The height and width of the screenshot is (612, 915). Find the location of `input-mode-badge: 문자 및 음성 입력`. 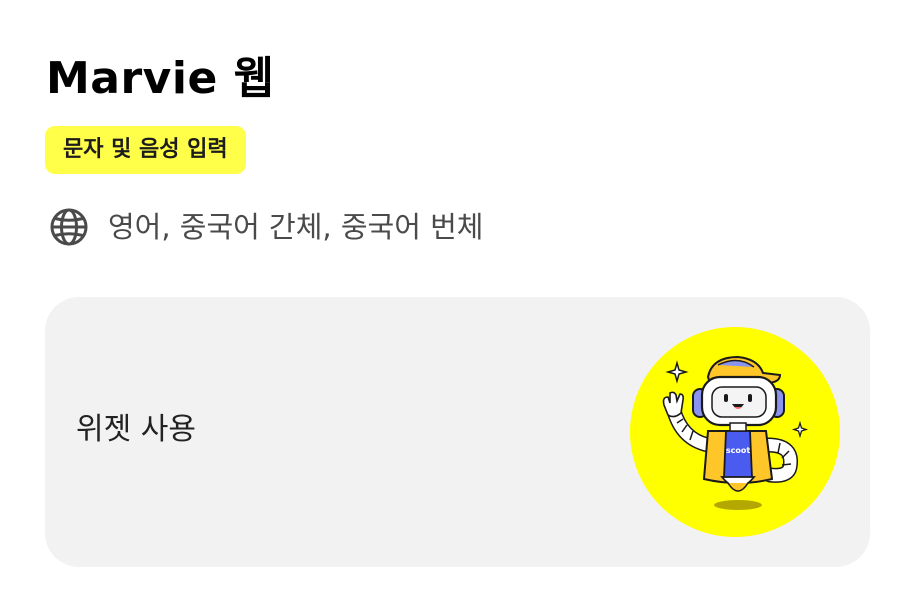

input-mode-badge: 문자 및 음성 입력 is located at coordinates (145, 150).